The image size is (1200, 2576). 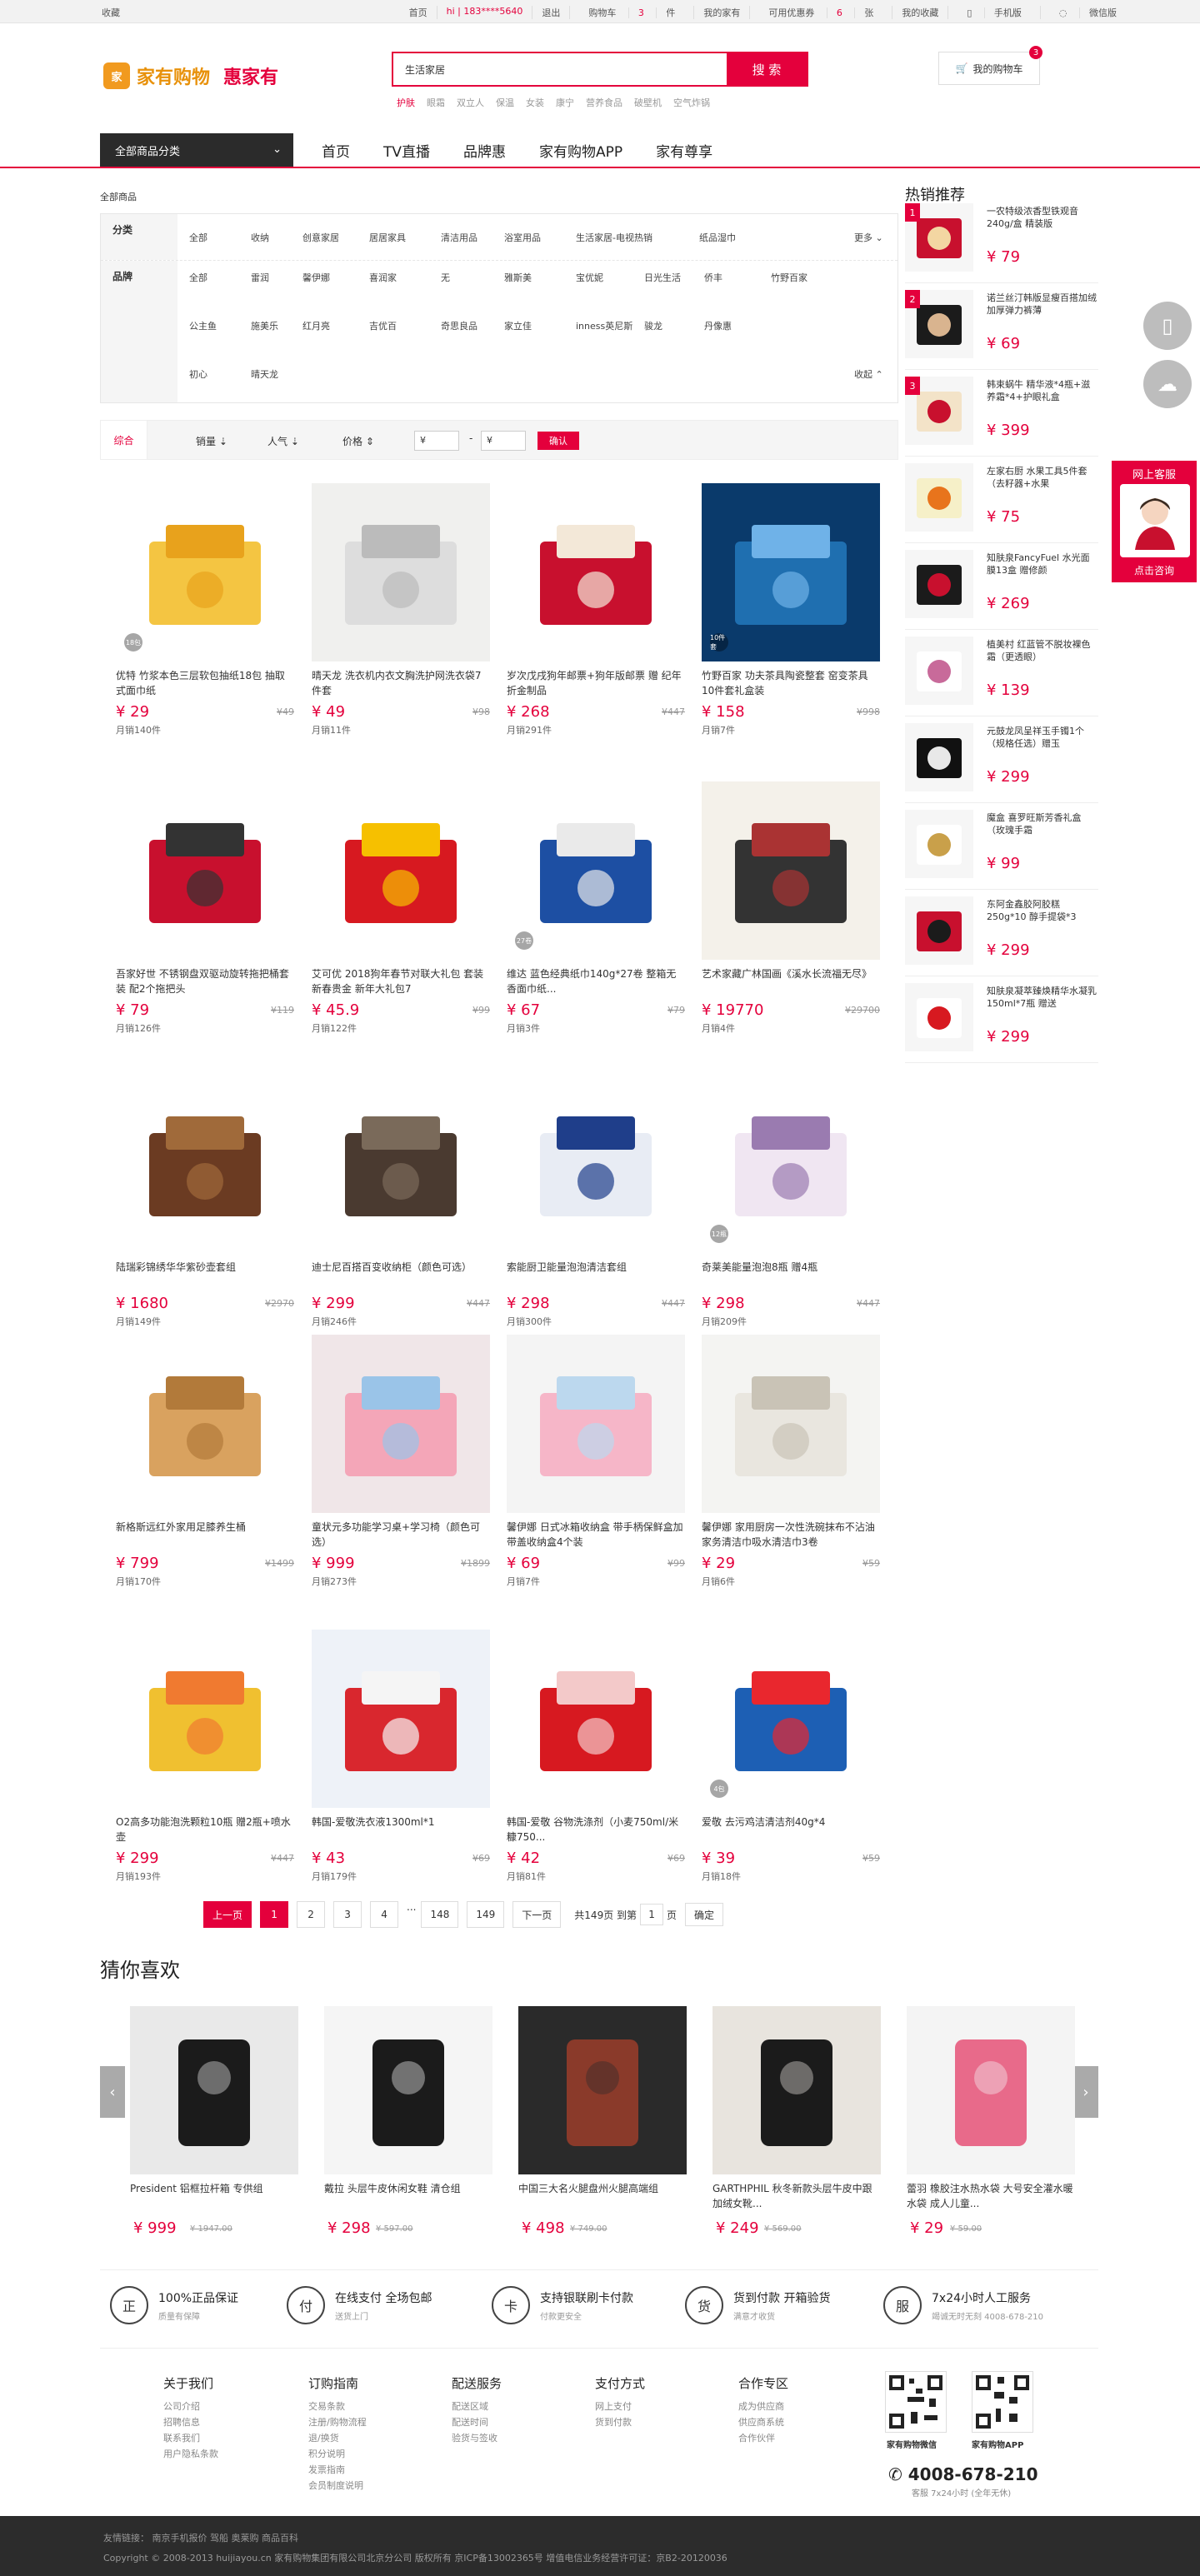 What do you see at coordinates (387, 237) in the screenshot?
I see `category-option: 居居家具` at bounding box center [387, 237].